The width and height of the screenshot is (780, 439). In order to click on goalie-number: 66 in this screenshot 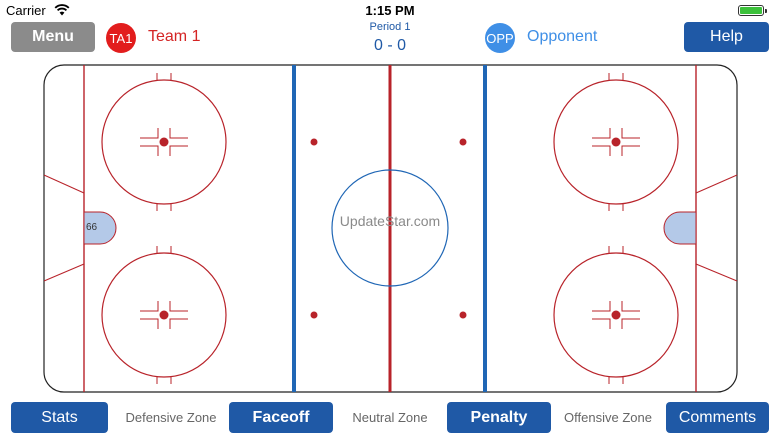, I will do `click(91, 227)`.